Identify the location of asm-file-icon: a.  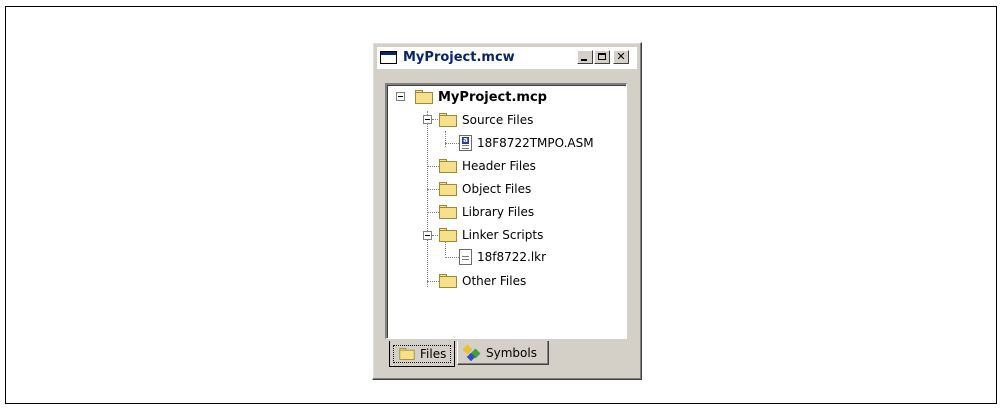
(465, 143).